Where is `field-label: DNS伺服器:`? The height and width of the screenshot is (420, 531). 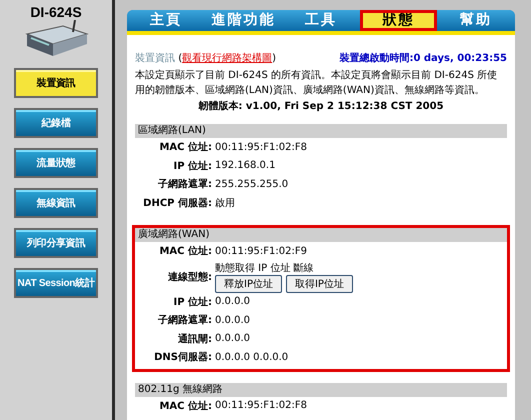
field-label: DNS伺服器: is located at coordinates (183, 357).